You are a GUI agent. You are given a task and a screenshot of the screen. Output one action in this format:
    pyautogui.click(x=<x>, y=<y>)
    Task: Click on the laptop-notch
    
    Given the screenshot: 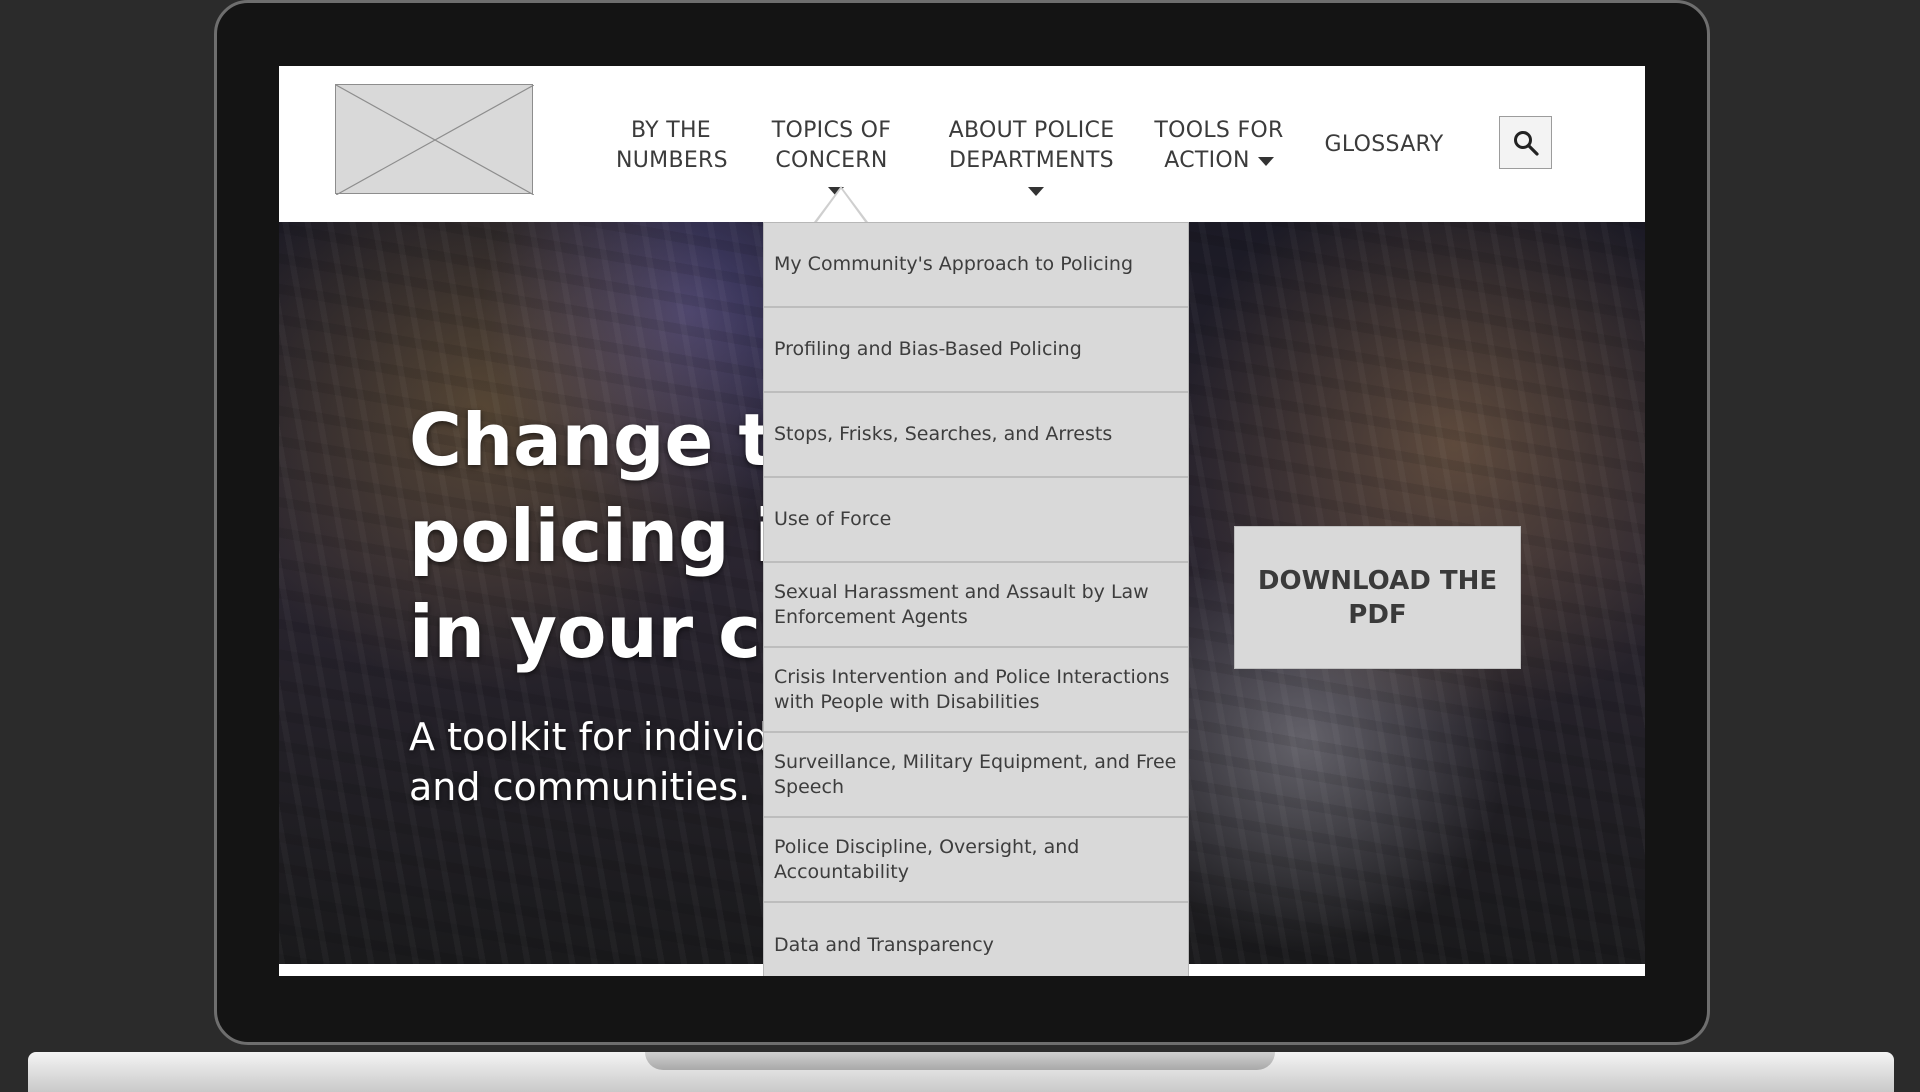 What is the action you would take?
    pyautogui.click(x=960, y=1061)
    